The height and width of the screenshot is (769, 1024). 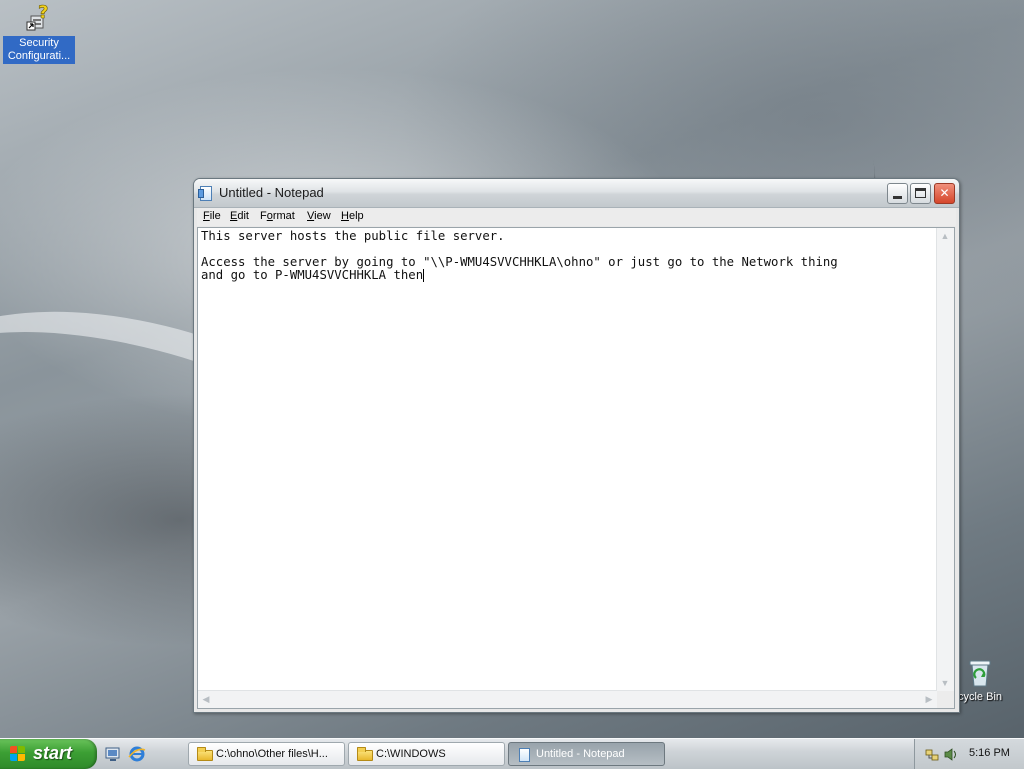 I want to click on security-config-icon: ?, so click(x=39, y=18).